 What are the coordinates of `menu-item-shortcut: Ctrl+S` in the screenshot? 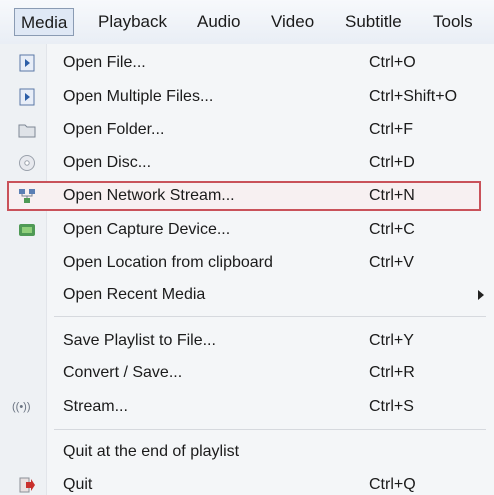 It's located at (391, 406).